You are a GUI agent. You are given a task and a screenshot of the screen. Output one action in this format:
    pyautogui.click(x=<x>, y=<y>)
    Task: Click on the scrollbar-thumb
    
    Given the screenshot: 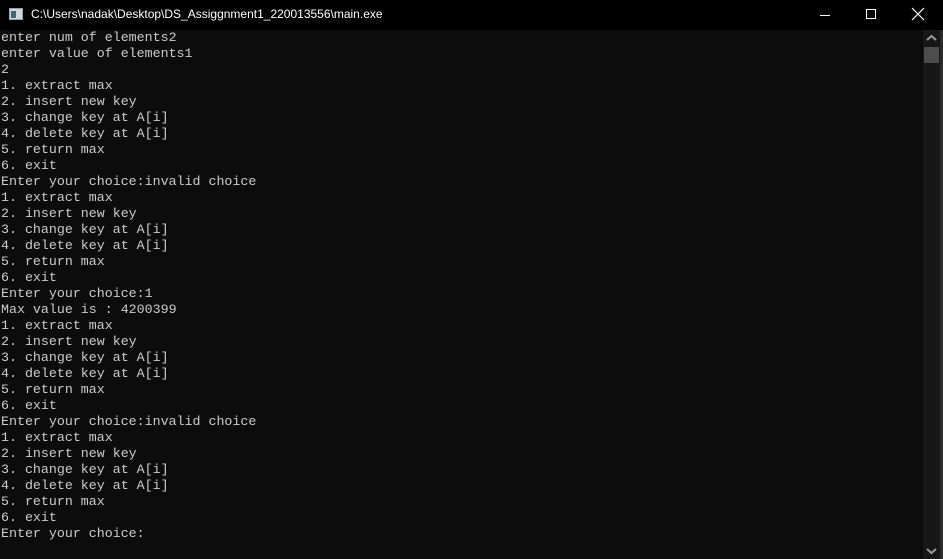 What is the action you would take?
    pyautogui.click(x=931, y=55)
    